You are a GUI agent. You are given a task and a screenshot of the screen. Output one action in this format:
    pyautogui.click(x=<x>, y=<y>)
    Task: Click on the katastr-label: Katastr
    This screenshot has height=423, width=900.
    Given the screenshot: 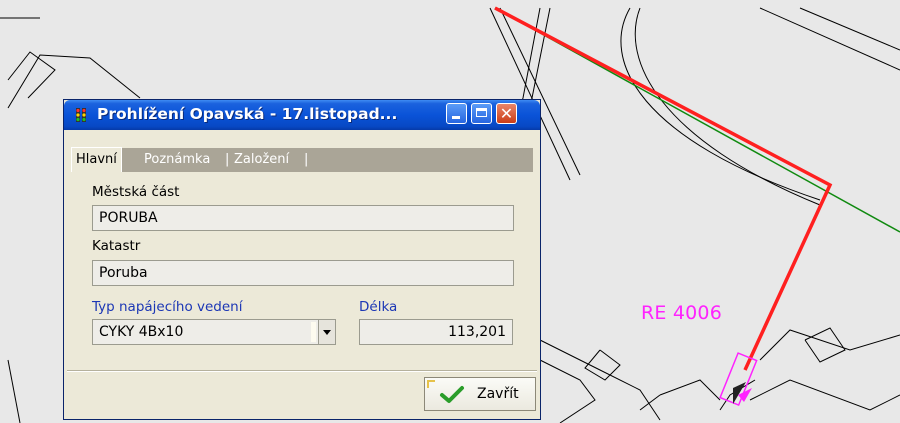 What is the action you would take?
    pyautogui.click(x=116, y=246)
    